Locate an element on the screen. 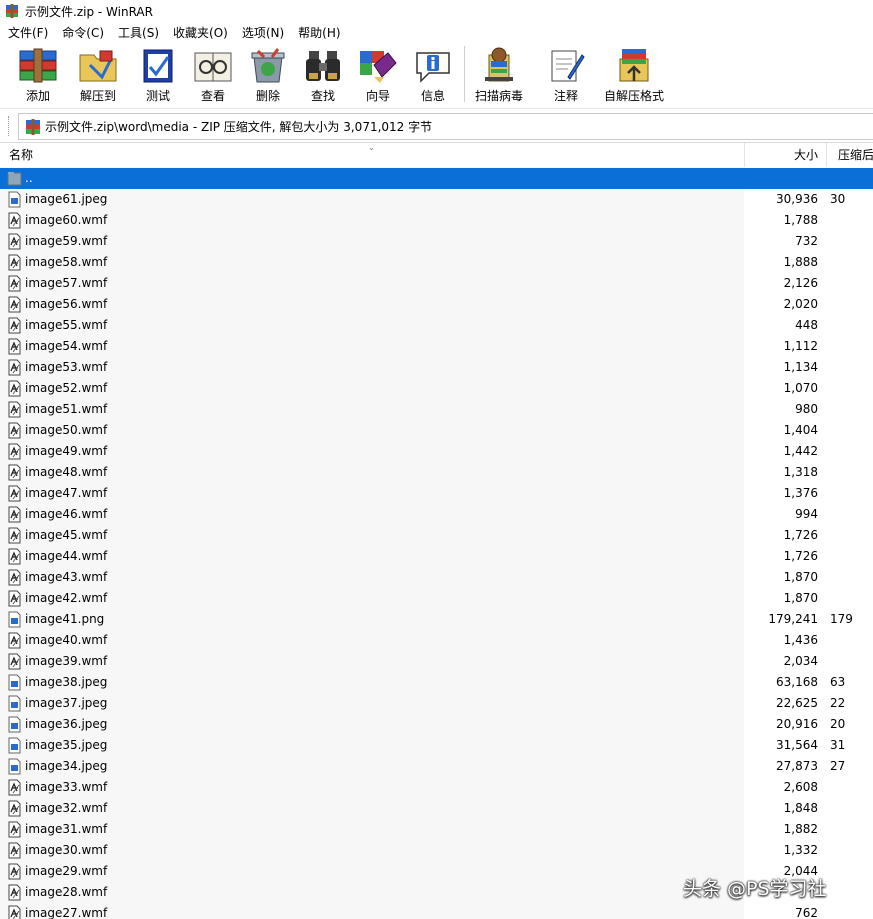 The height and width of the screenshot is (919, 873). comment-label: 注释 is located at coordinates (565, 96).